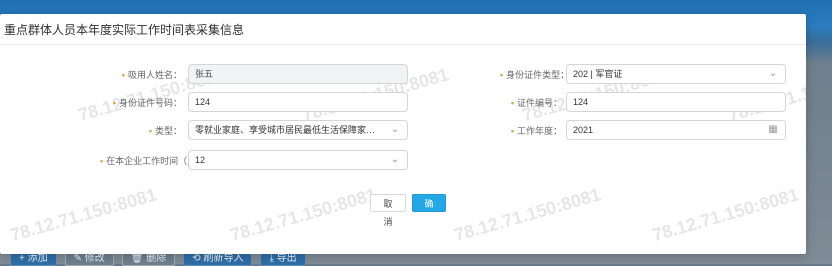  I want to click on months-select: 12 ⌄, so click(298, 160).